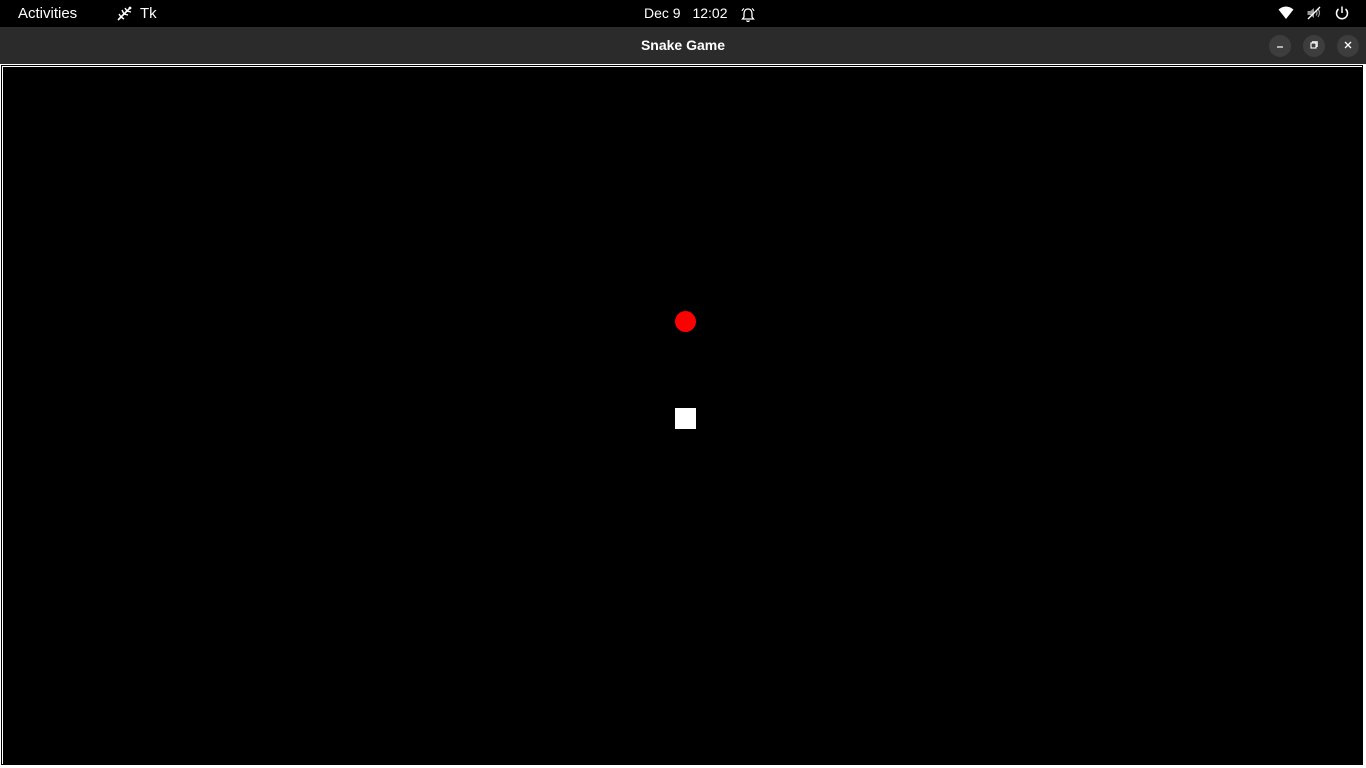 The height and width of the screenshot is (768, 1366). I want to click on window-title: Snake Game, so click(683, 45).